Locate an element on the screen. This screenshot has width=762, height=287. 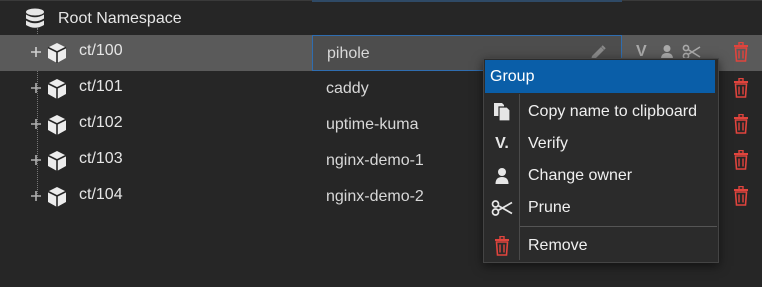
container-name-label: nginx-demo-2 is located at coordinates (375, 196).